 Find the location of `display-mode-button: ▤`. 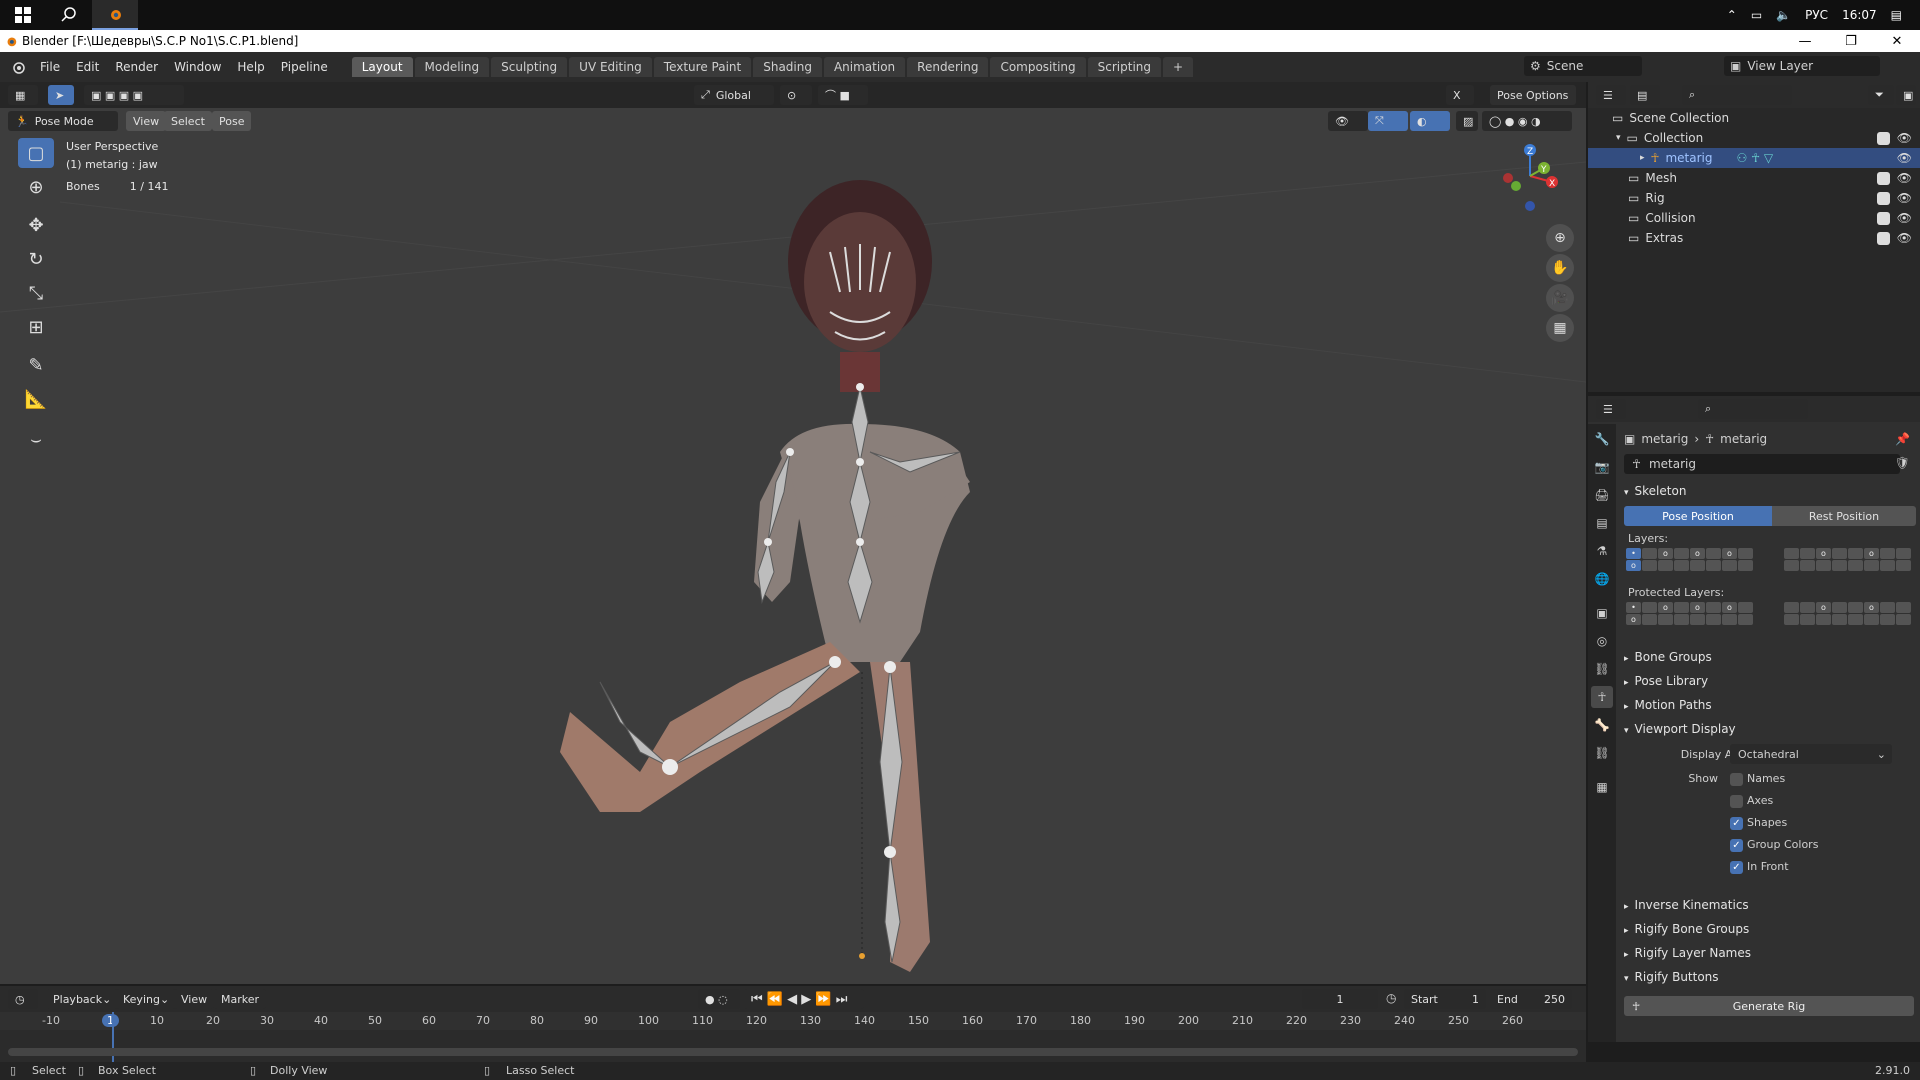

display-mode-button: ▤ is located at coordinates (1645, 95).